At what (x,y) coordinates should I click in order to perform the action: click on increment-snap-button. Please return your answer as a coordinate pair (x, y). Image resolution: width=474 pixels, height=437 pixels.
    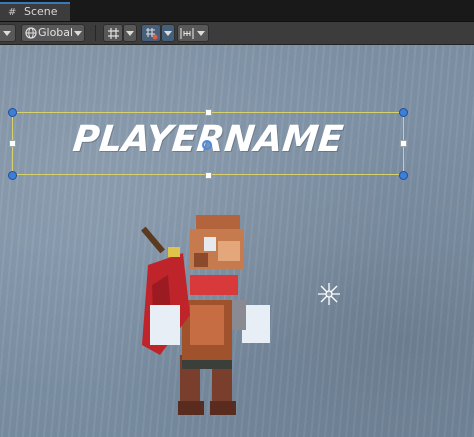
    Looking at the image, I should click on (193, 33).